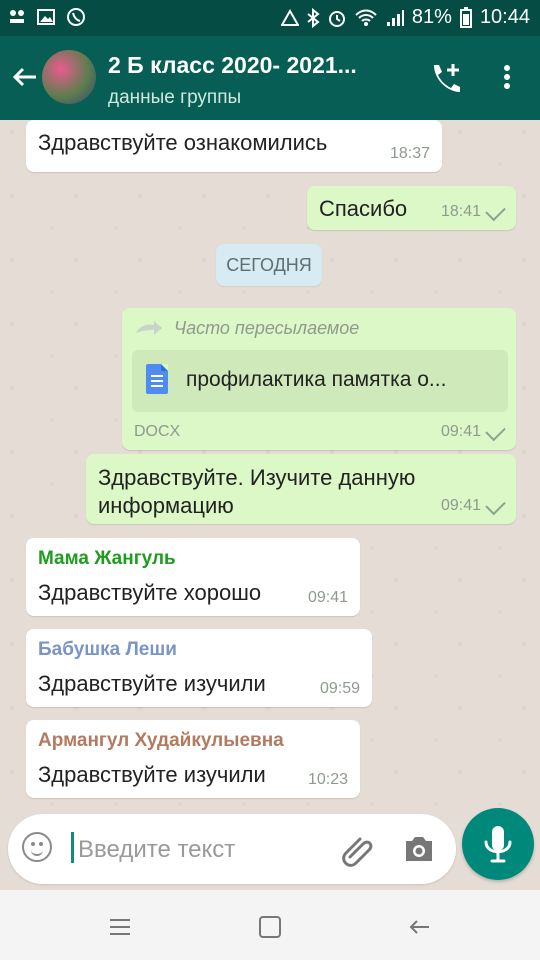  I want to click on message-time: 18:37, so click(409, 153).